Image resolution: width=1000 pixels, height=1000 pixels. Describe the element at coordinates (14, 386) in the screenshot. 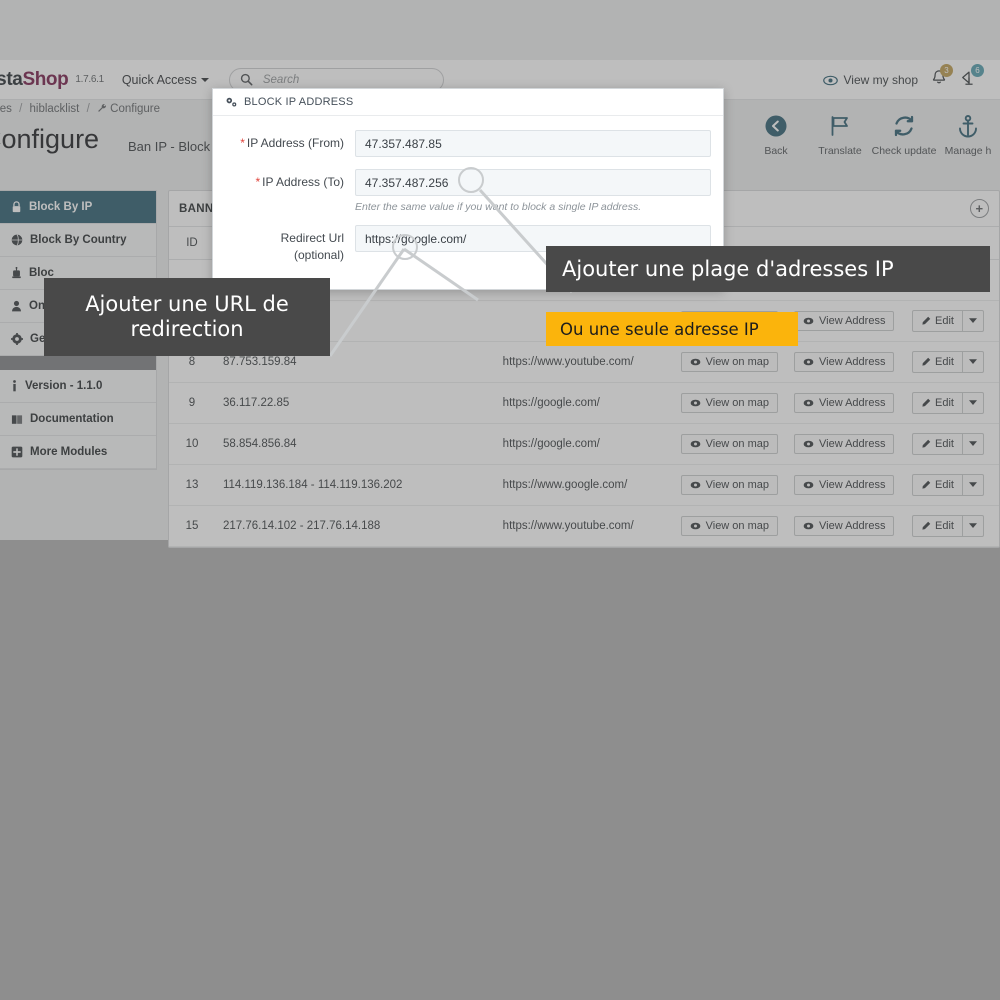

I see `info-icon` at that location.